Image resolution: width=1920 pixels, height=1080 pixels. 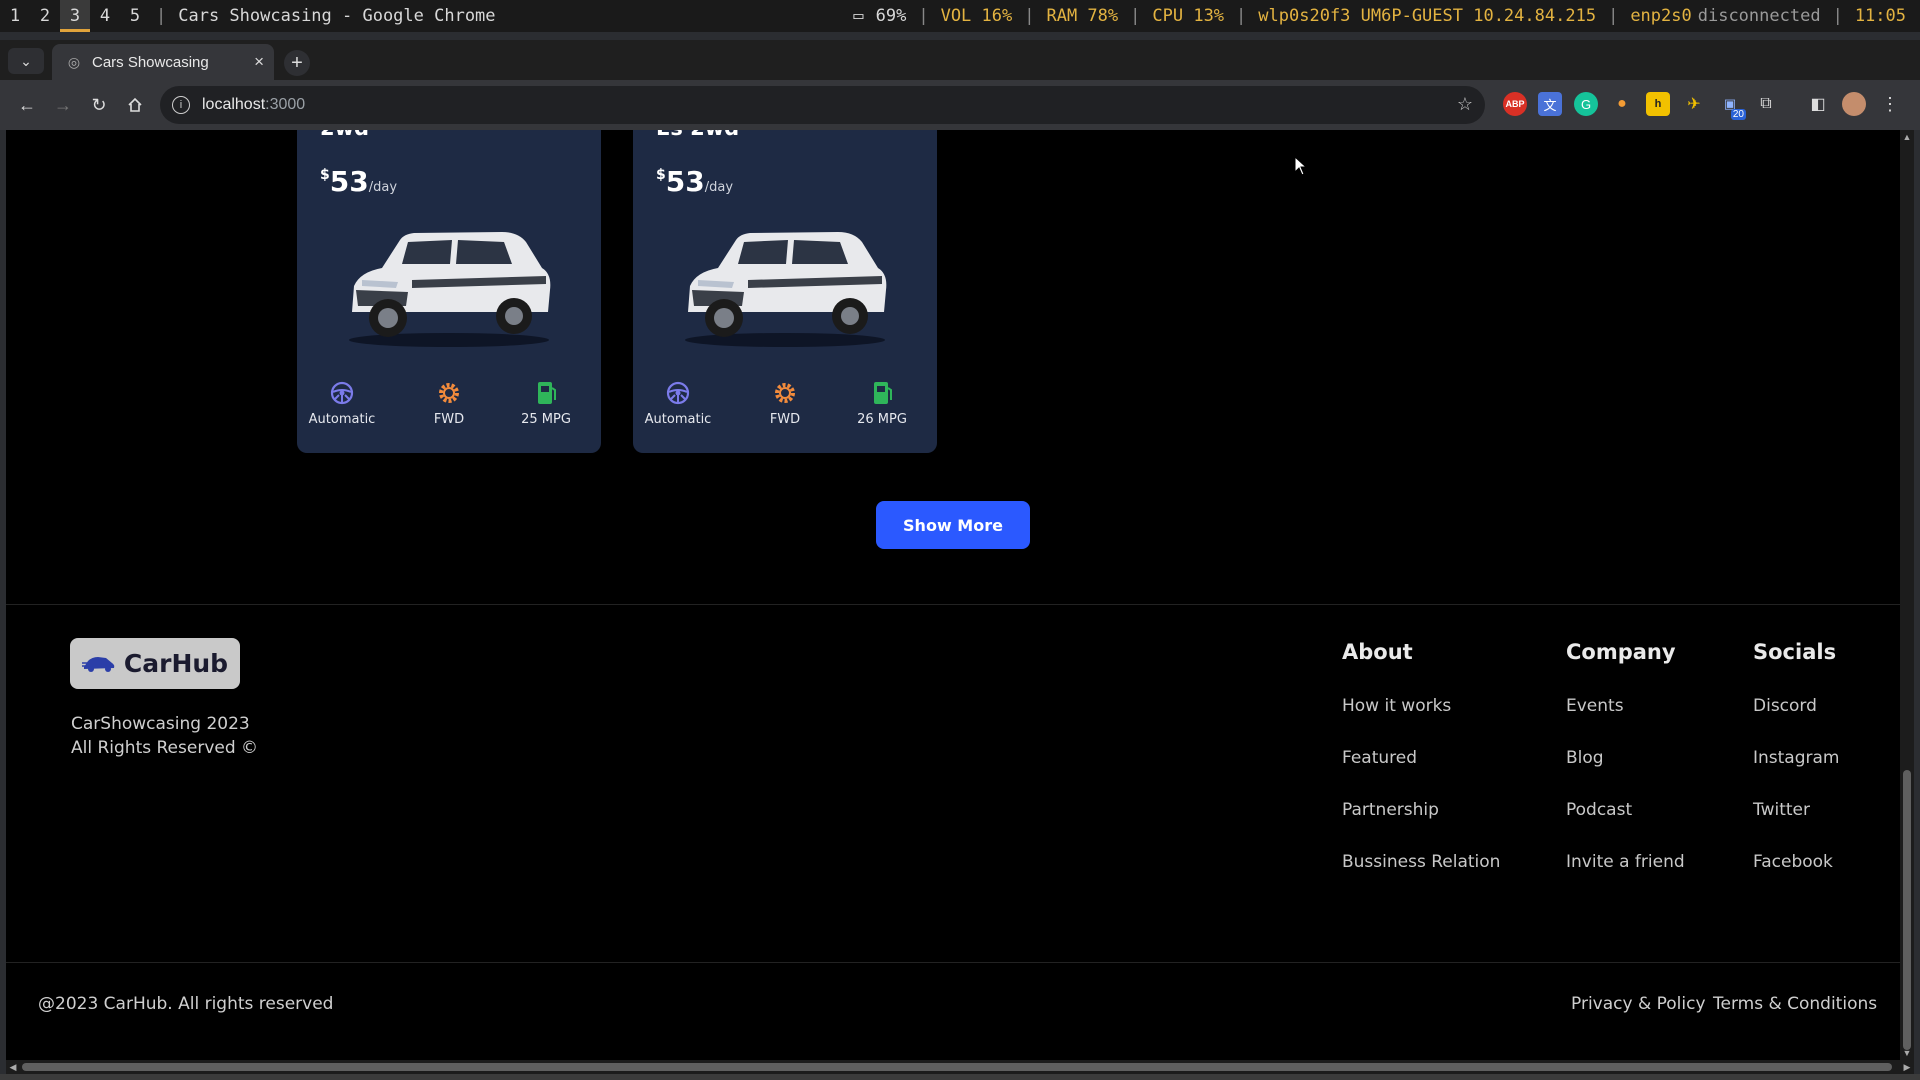 I want to click on scroll-left-icon: ◀, so click(x=13, y=1067).